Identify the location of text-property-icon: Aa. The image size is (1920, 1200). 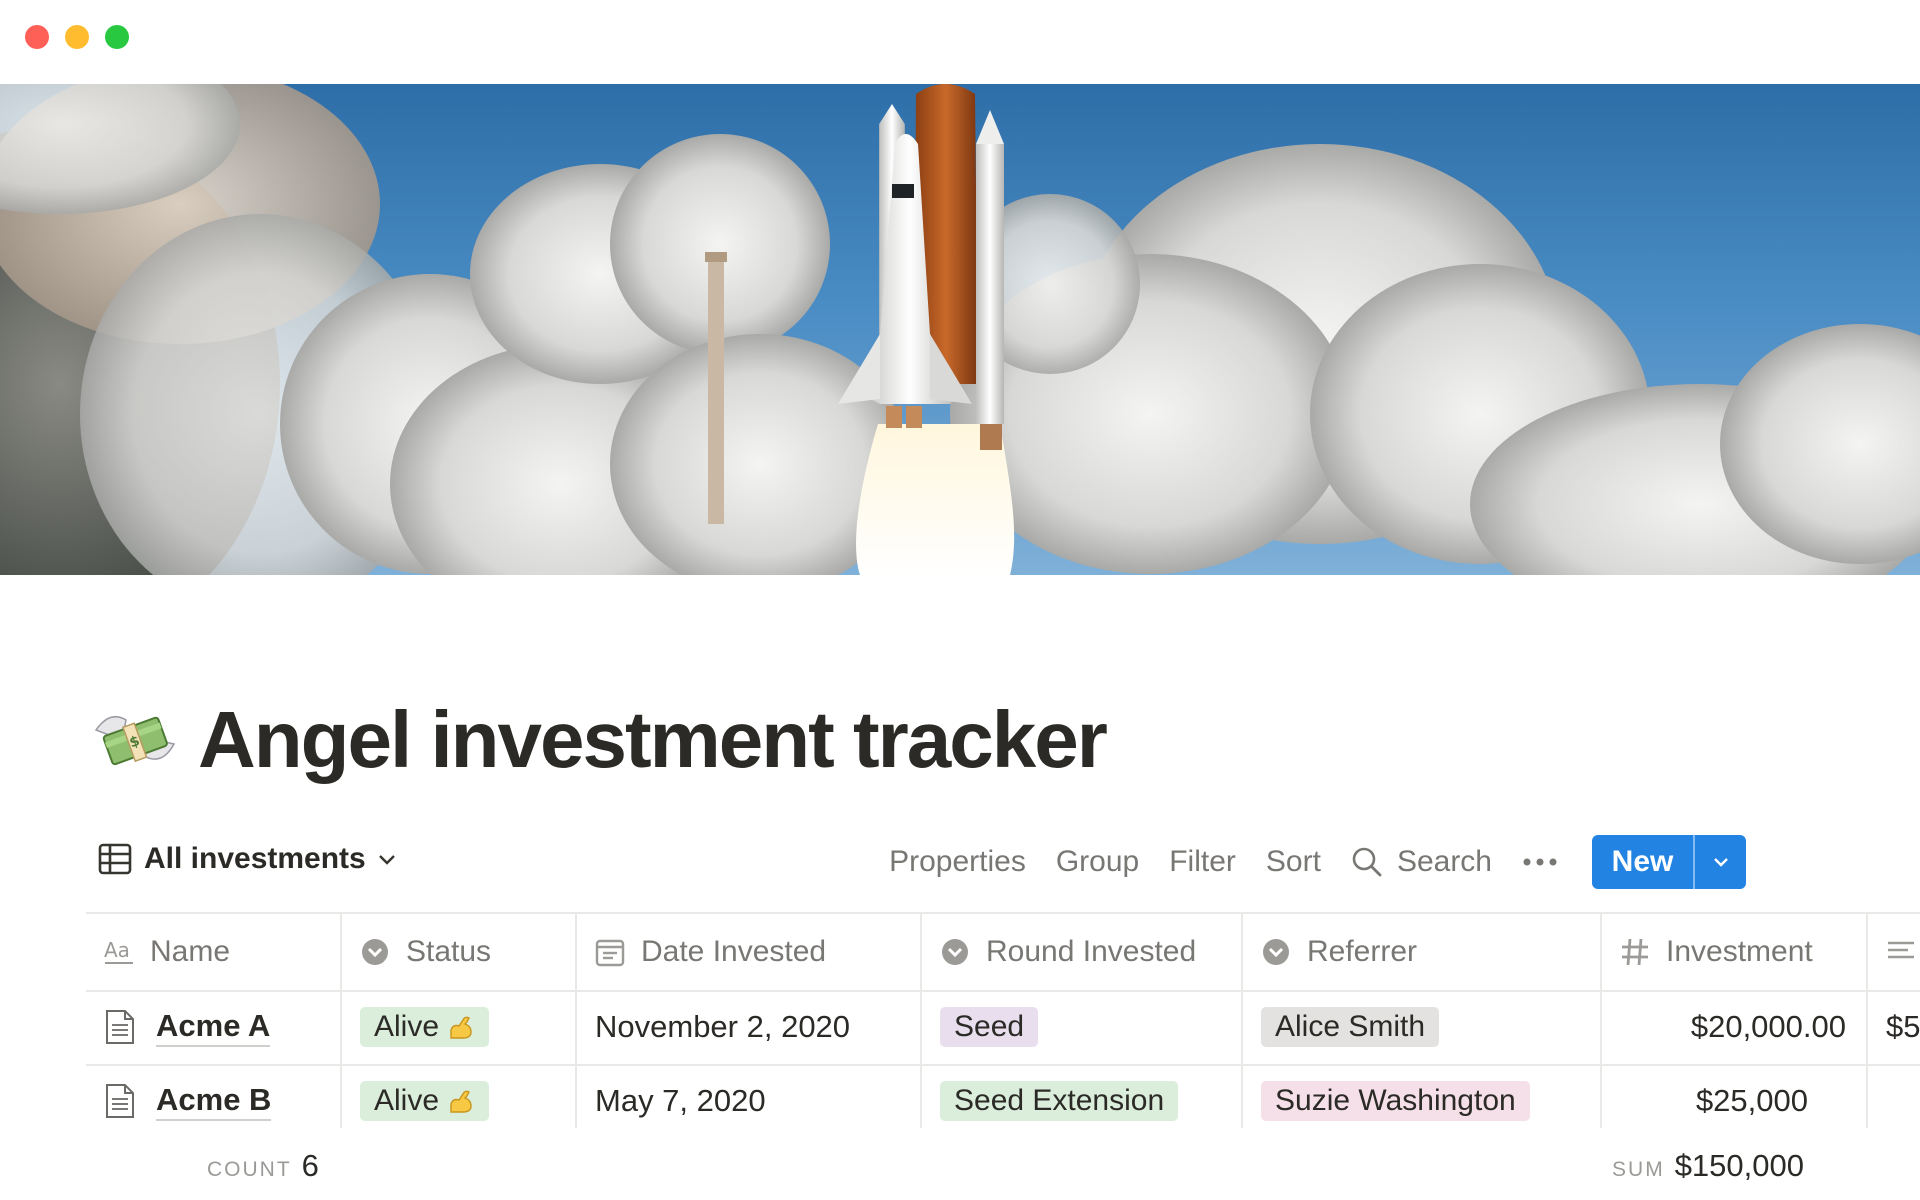
(118, 951).